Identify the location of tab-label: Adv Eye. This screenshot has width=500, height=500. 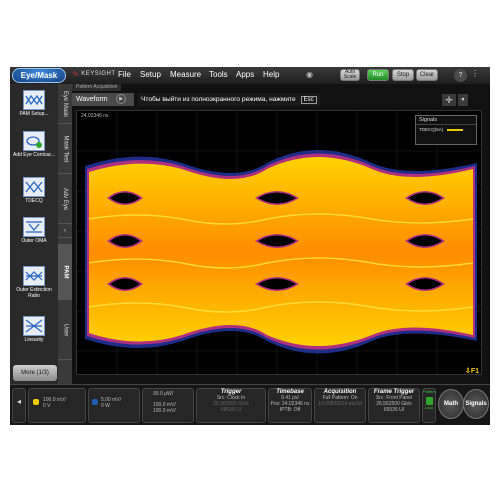
(65, 198).